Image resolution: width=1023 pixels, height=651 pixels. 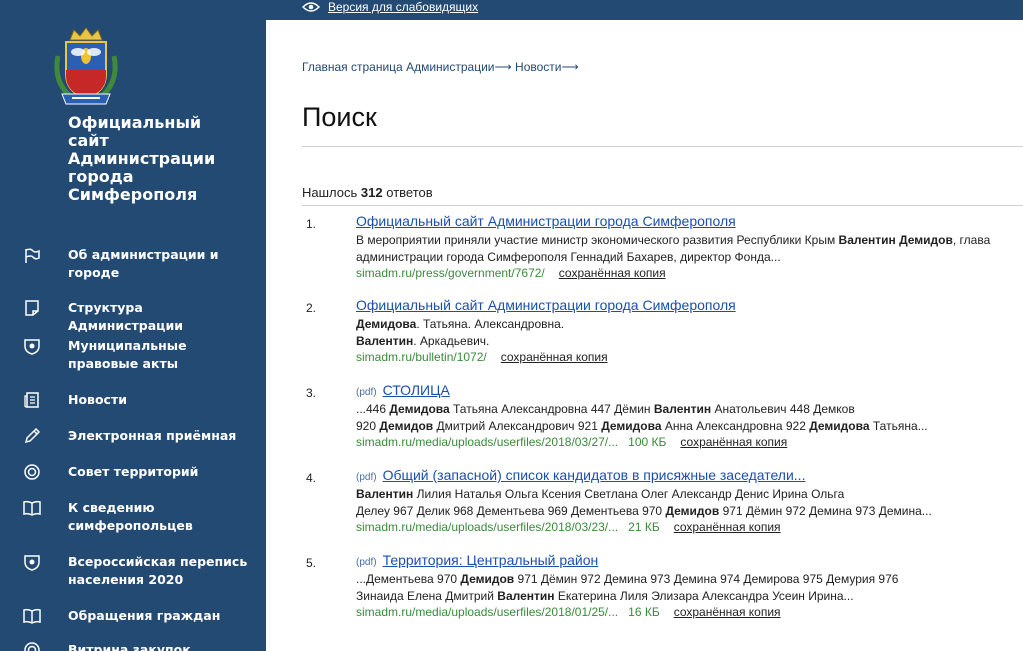 What do you see at coordinates (32, 256) in the screenshot?
I see `flag-icon` at bounding box center [32, 256].